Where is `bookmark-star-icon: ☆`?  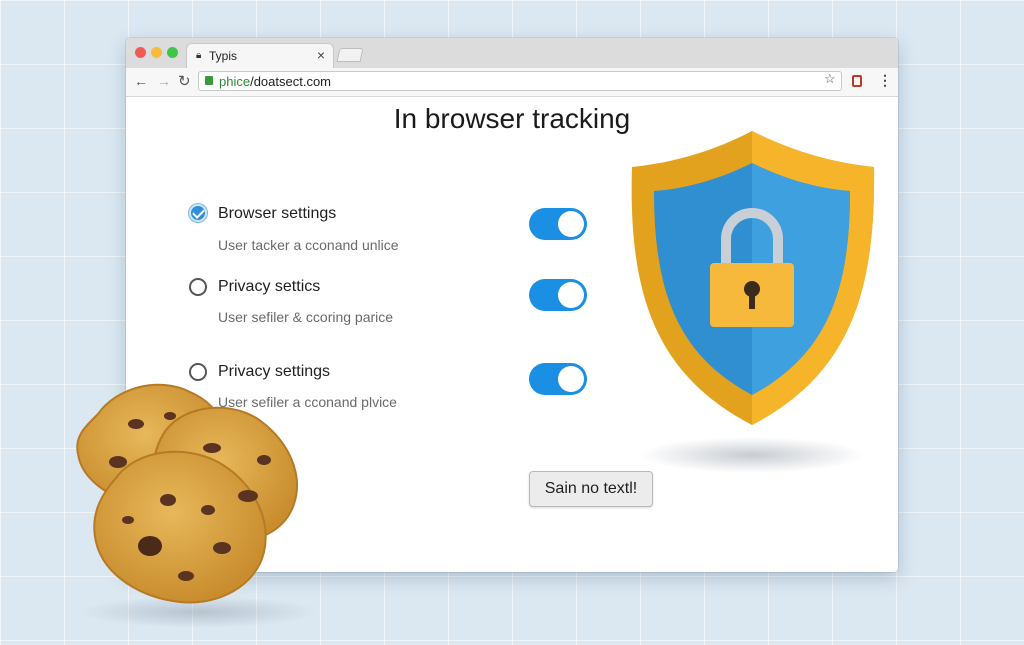 bookmark-star-icon: ☆ is located at coordinates (830, 79).